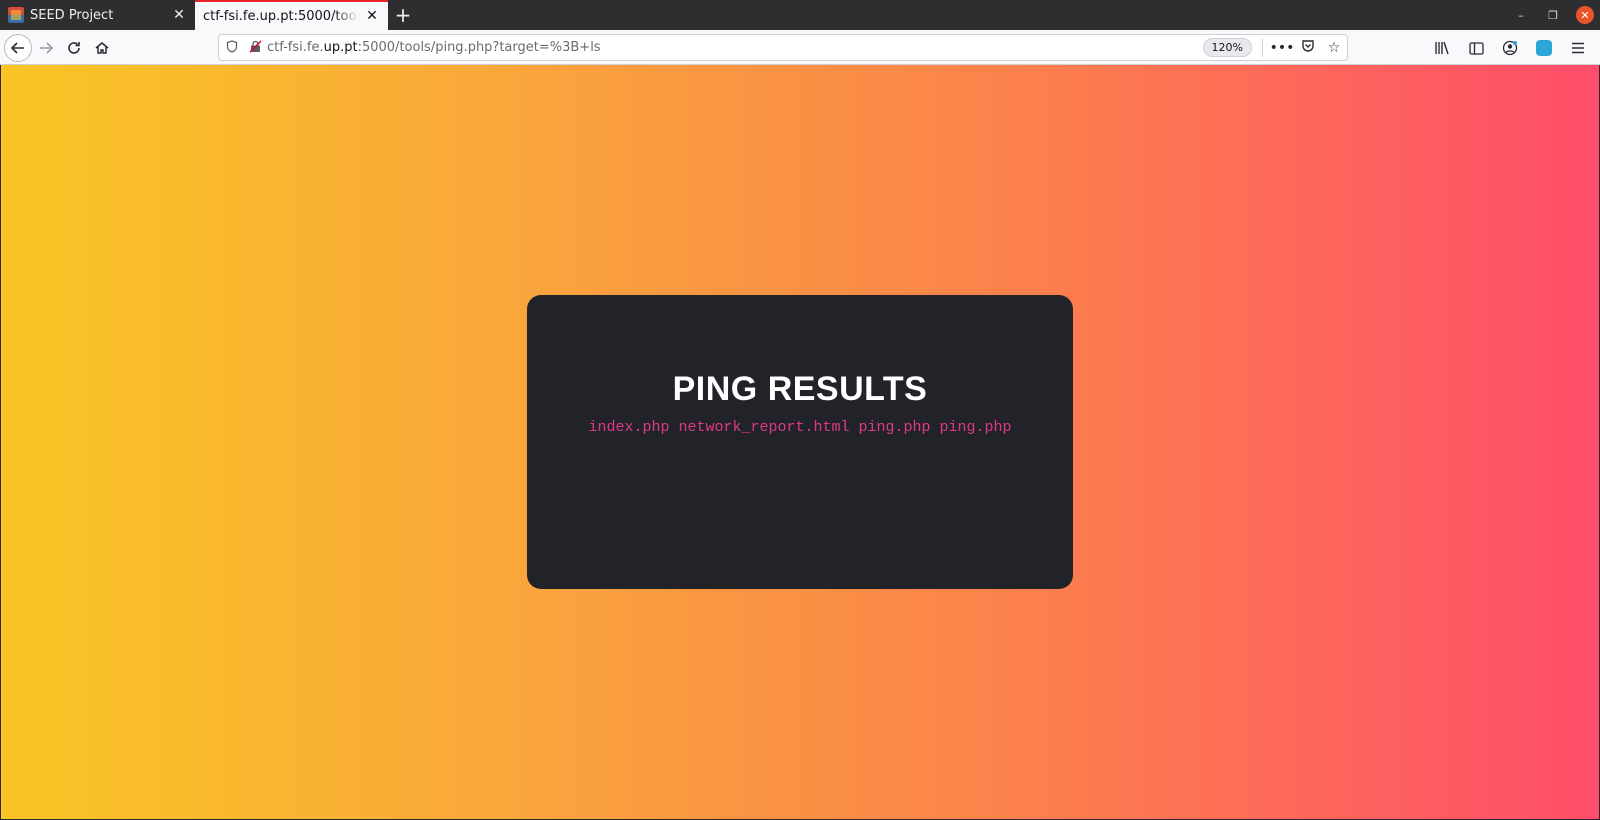 This screenshot has width=1600, height=820. What do you see at coordinates (255, 48) in the screenshot?
I see `insecure-lock-icon` at bounding box center [255, 48].